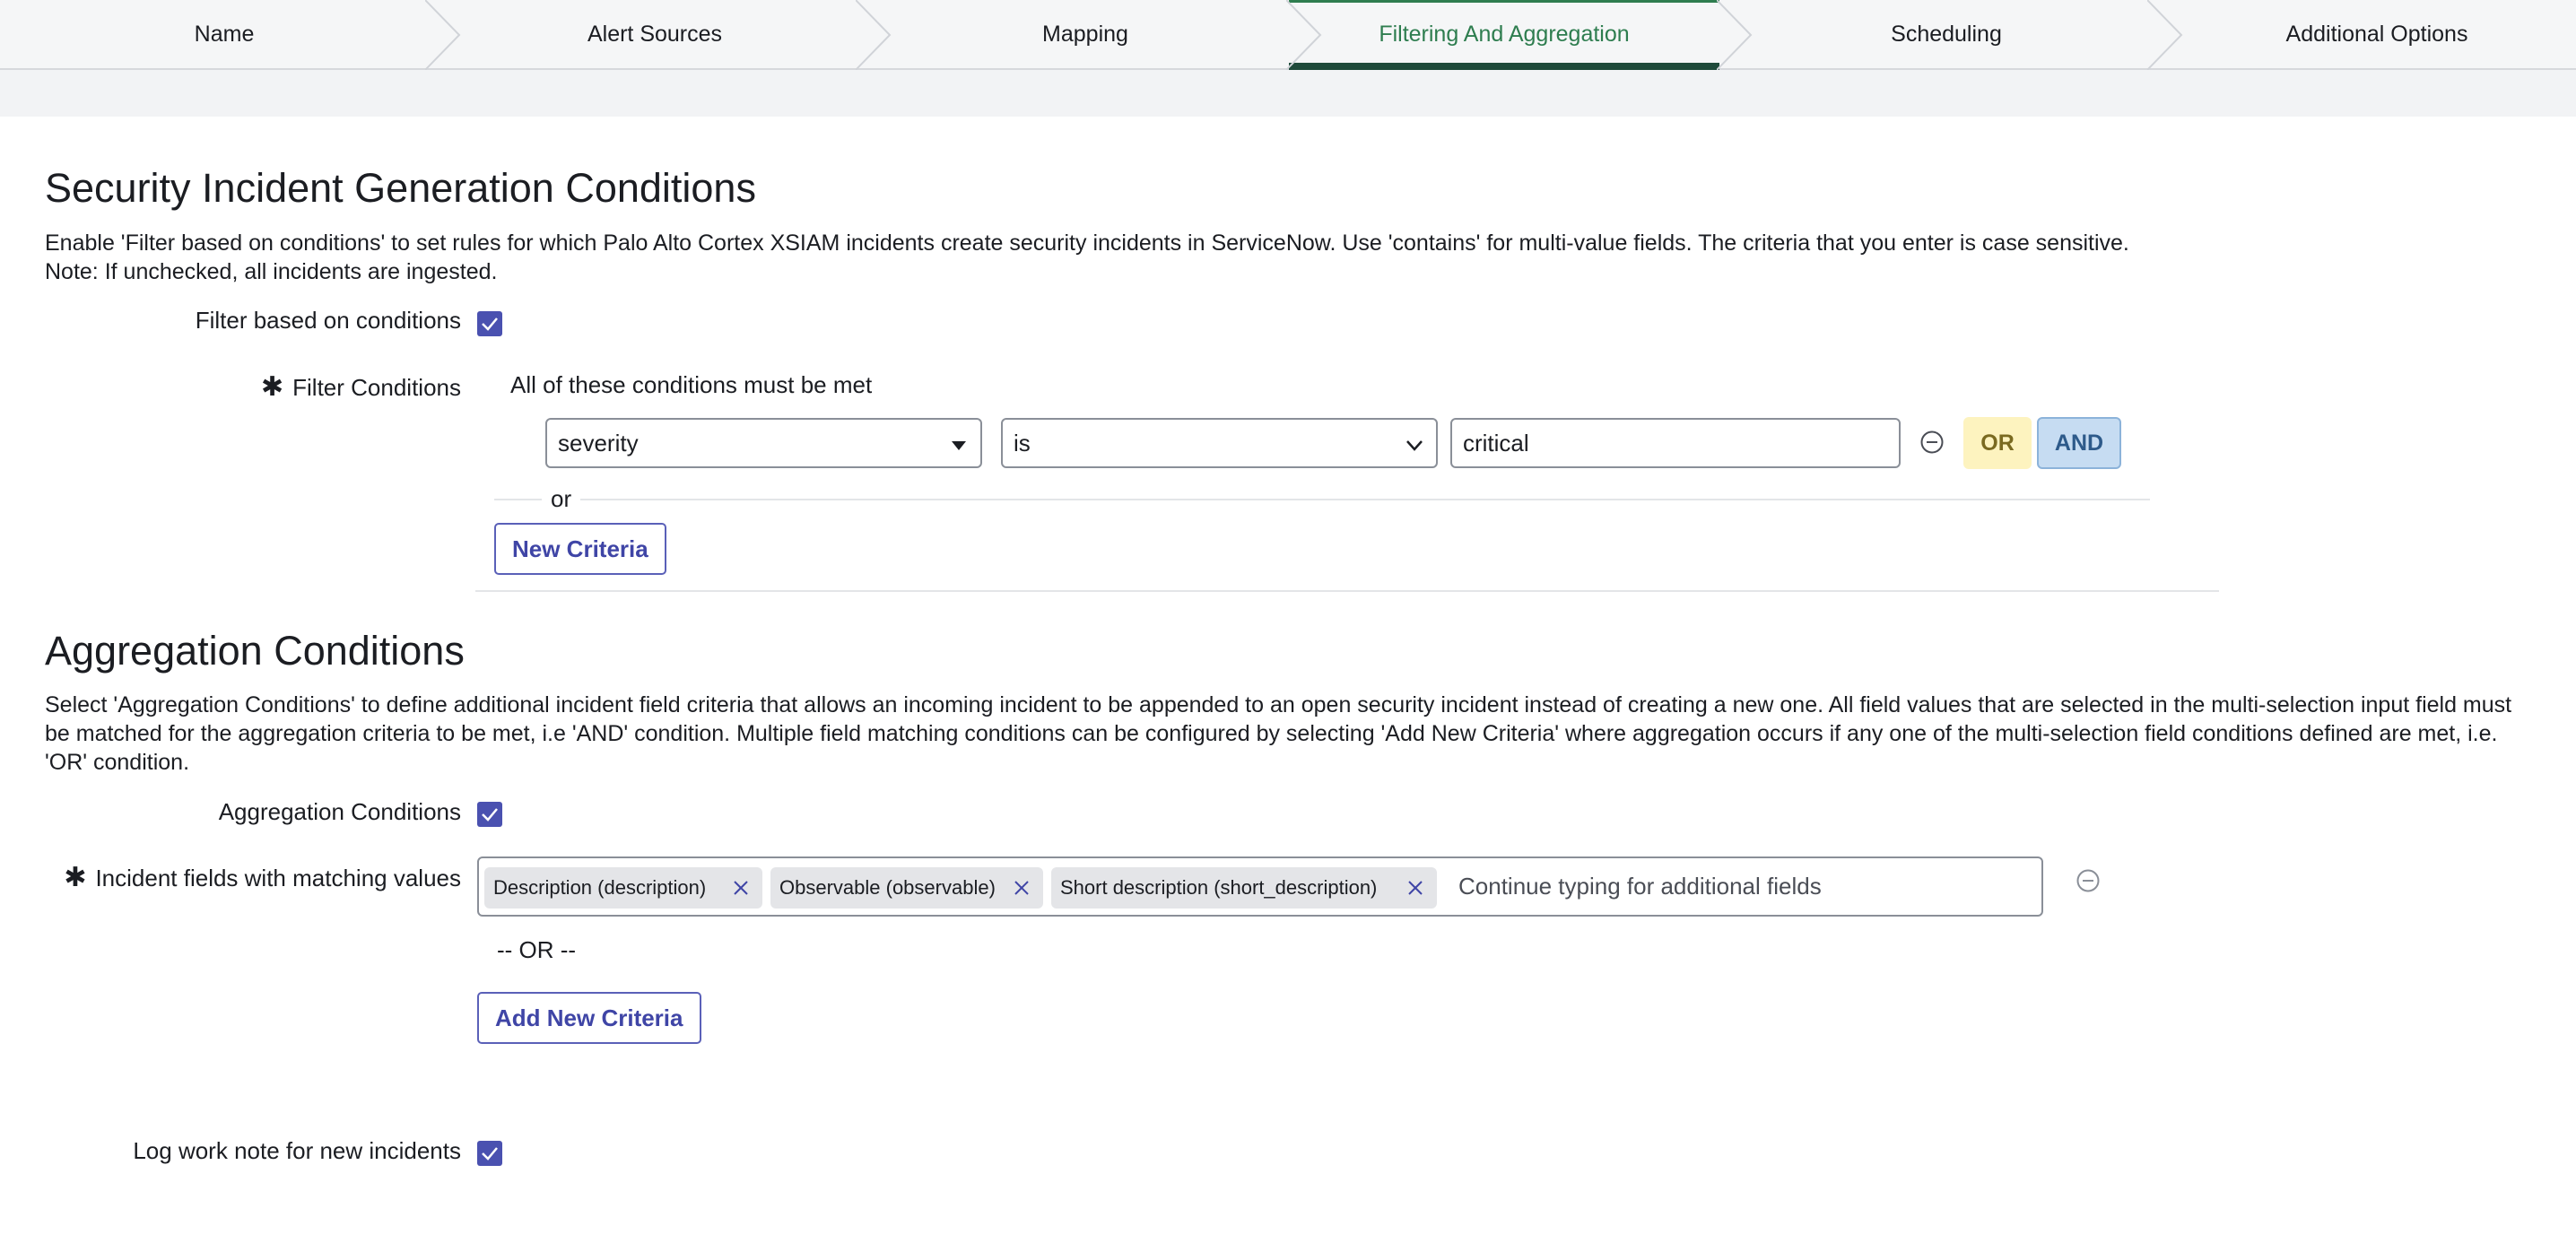 This screenshot has width=2576, height=1252. What do you see at coordinates (297, 1150) in the screenshot?
I see `worknote-checkbox-label: Log work note for new incidents` at bounding box center [297, 1150].